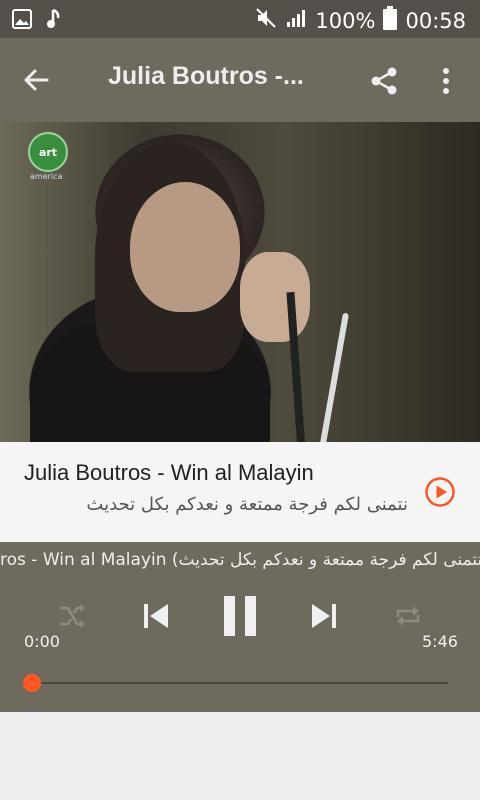  Describe the element at coordinates (32, 683) in the screenshot. I see `seek-bar-thumb` at that location.